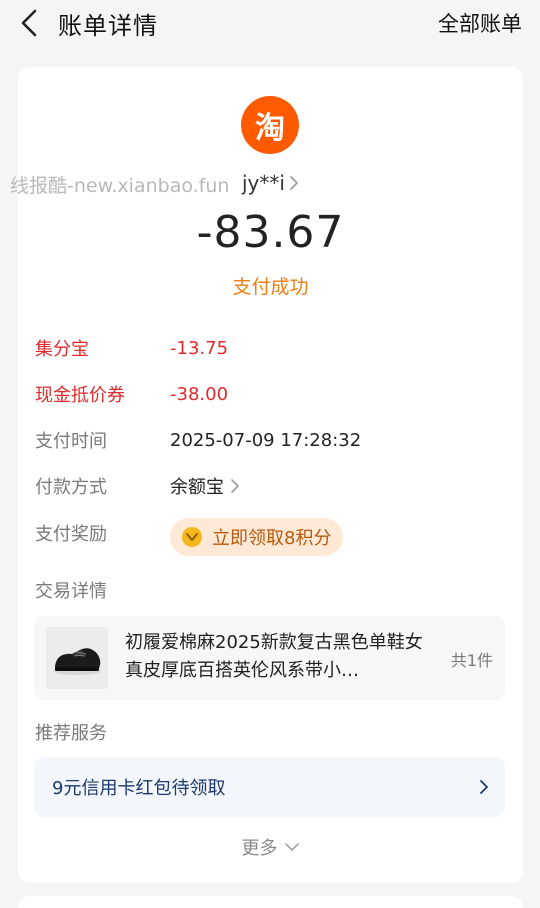  What do you see at coordinates (270, 486) in the screenshot?
I see `pay-method-row: 付款方式 余额宝` at bounding box center [270, 486].